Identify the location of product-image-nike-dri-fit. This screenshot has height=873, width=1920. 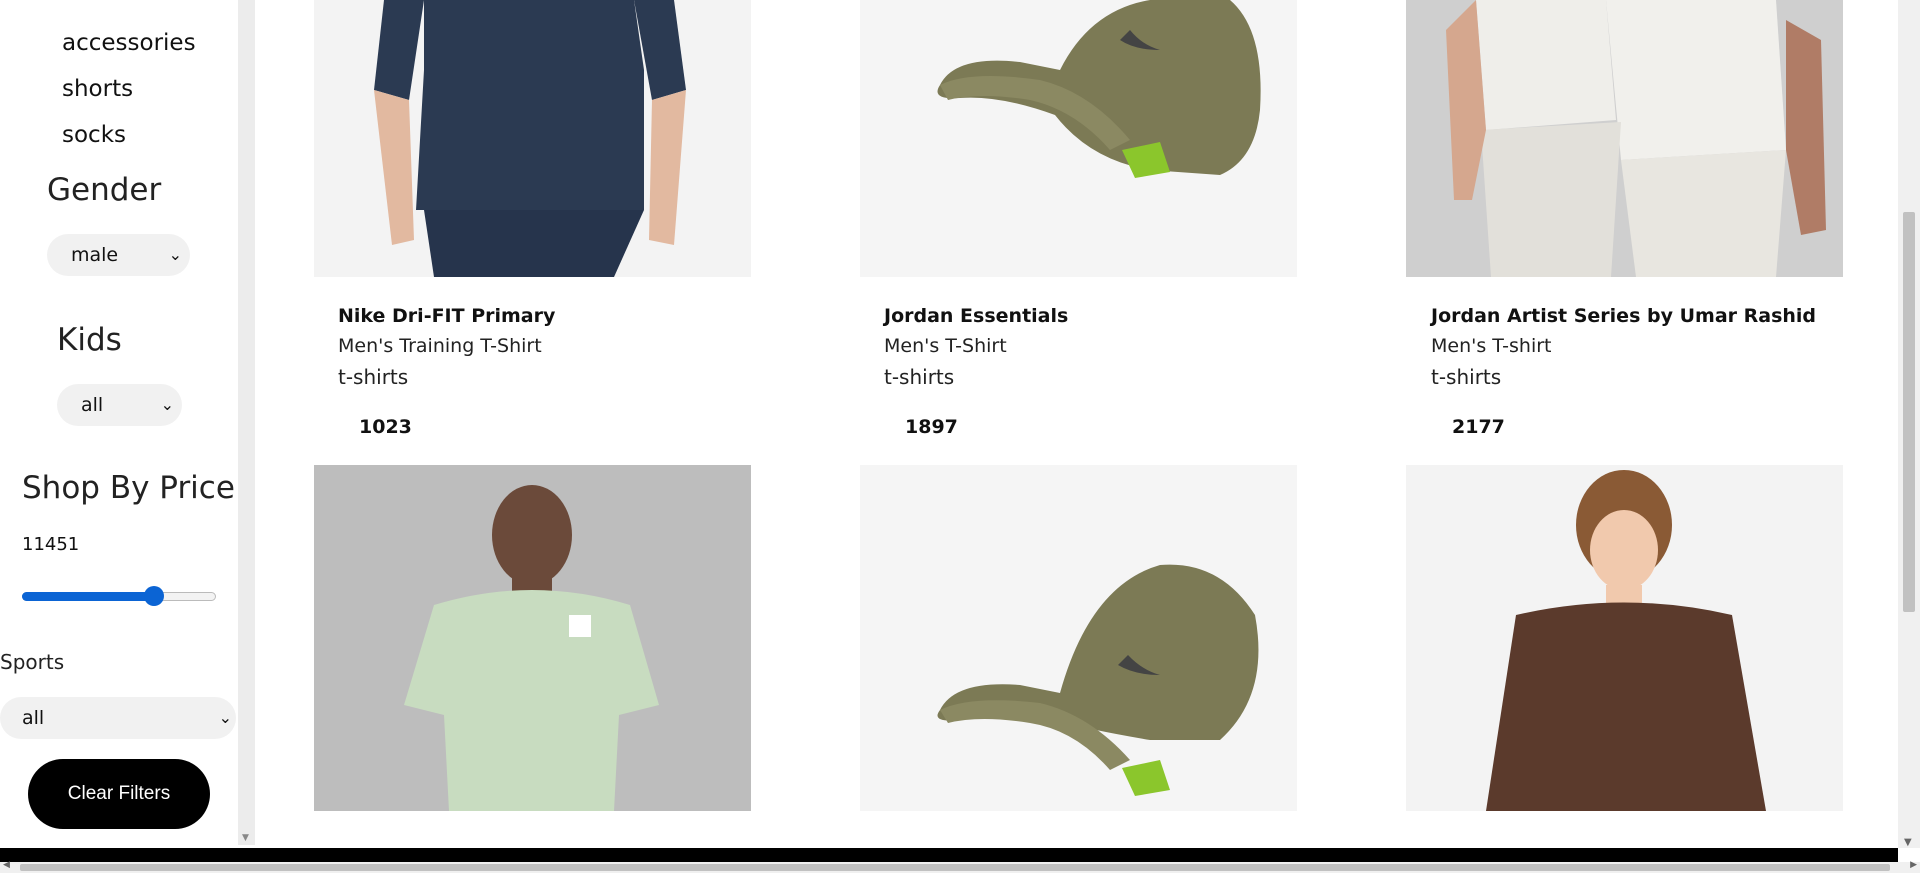
(532, 138).